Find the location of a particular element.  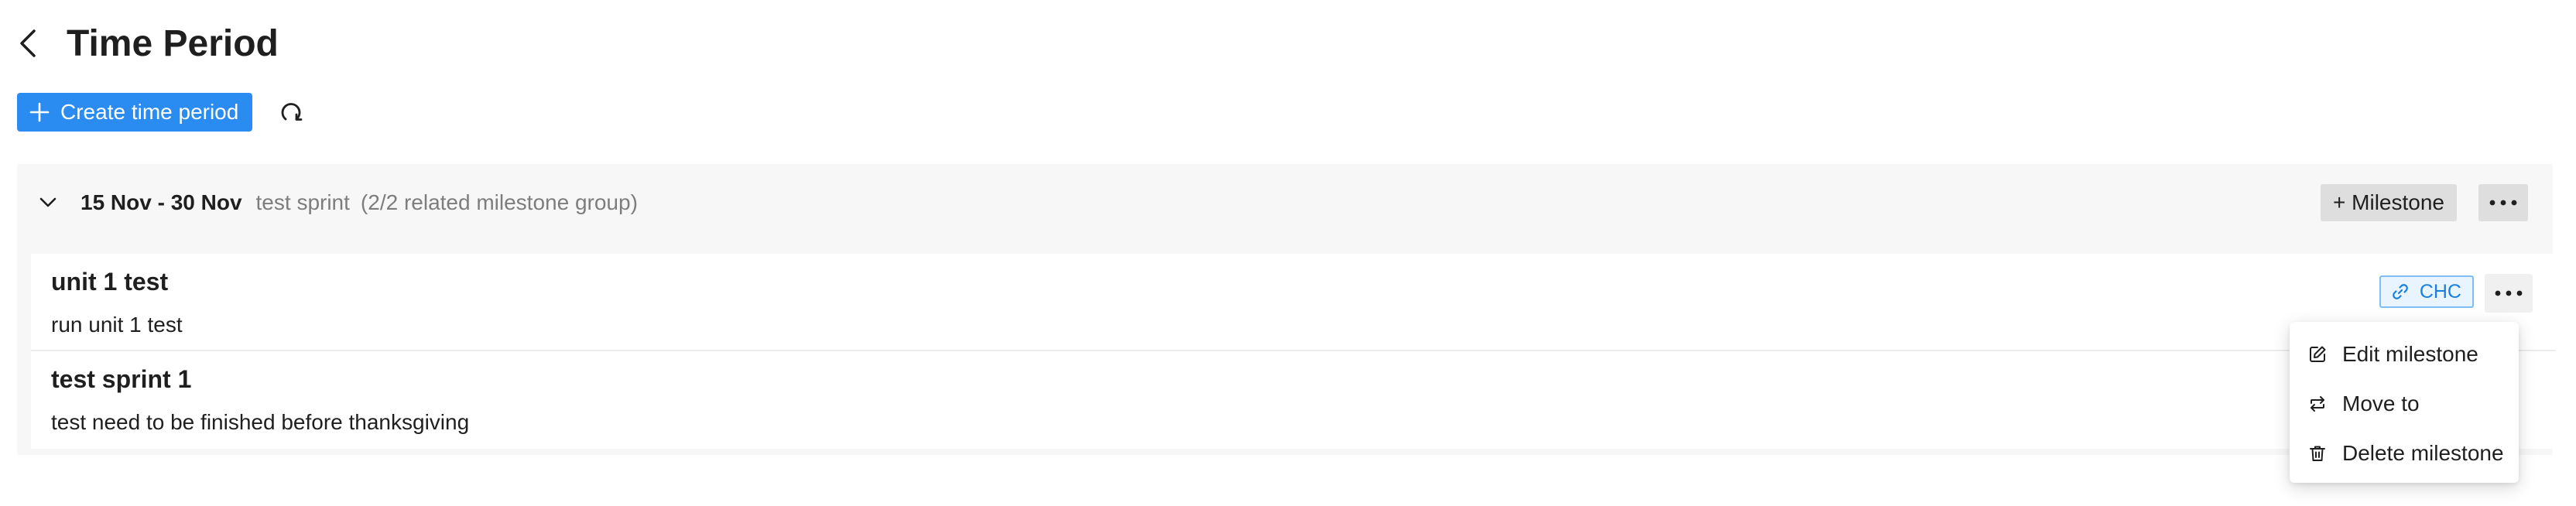

menu-item-delete-milestone: Delete milestone is located at coordinates (2404, 453).